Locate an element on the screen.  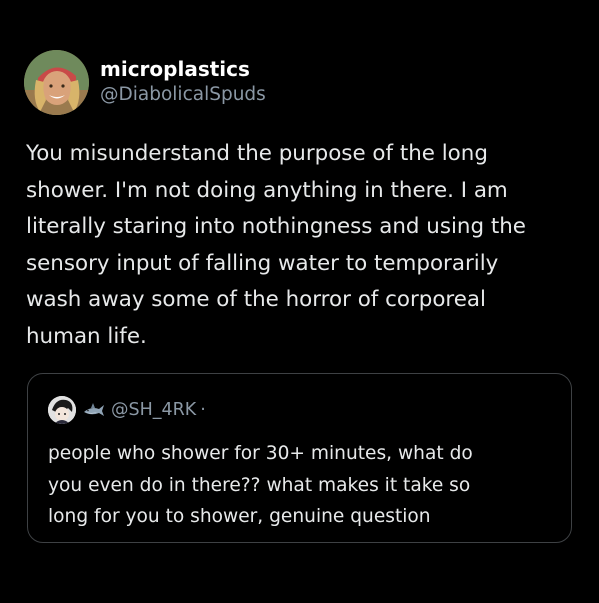
redacted-area is located at coordinates (274, 410).